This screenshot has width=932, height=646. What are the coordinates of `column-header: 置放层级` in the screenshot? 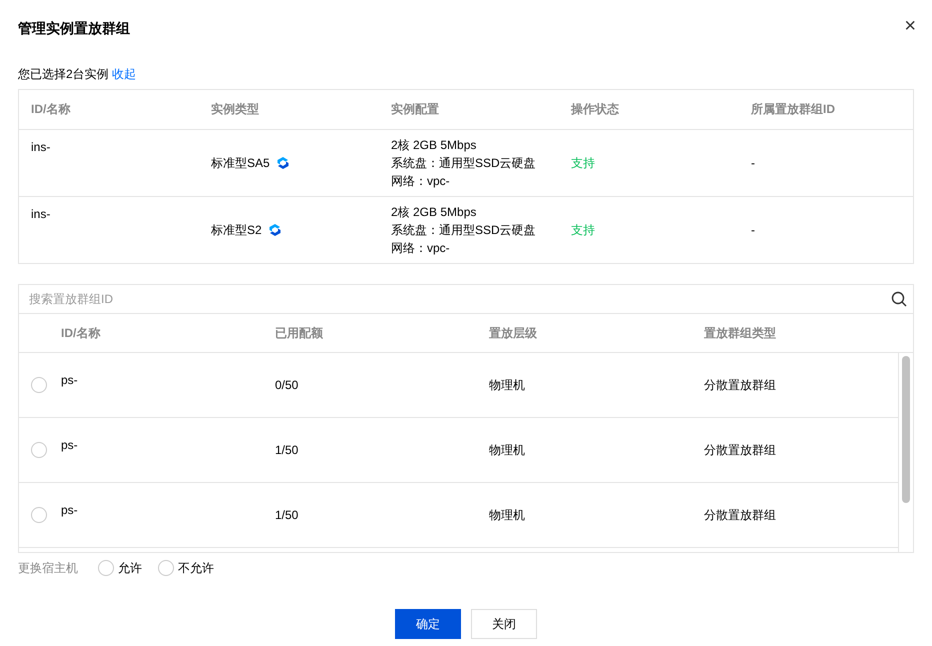 It's located at (513, 333).